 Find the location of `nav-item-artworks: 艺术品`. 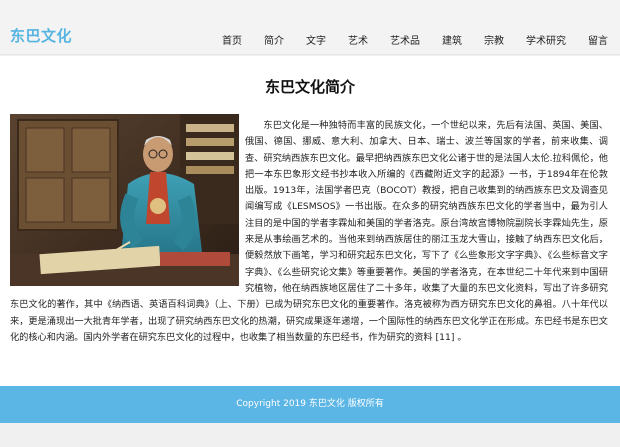

nav-item-artworks: 艺术品 is located at coordinates (405, 39).